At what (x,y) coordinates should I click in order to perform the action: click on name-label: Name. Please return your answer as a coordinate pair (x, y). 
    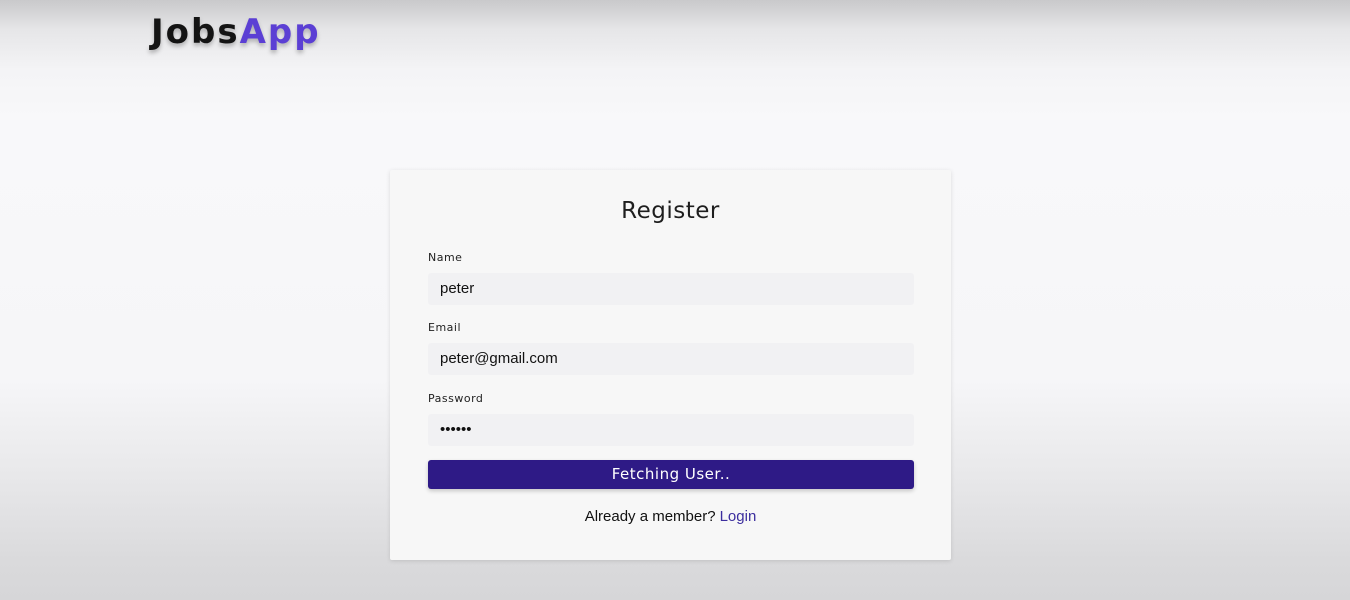
    Looking at the image, I should click on (445, 257).